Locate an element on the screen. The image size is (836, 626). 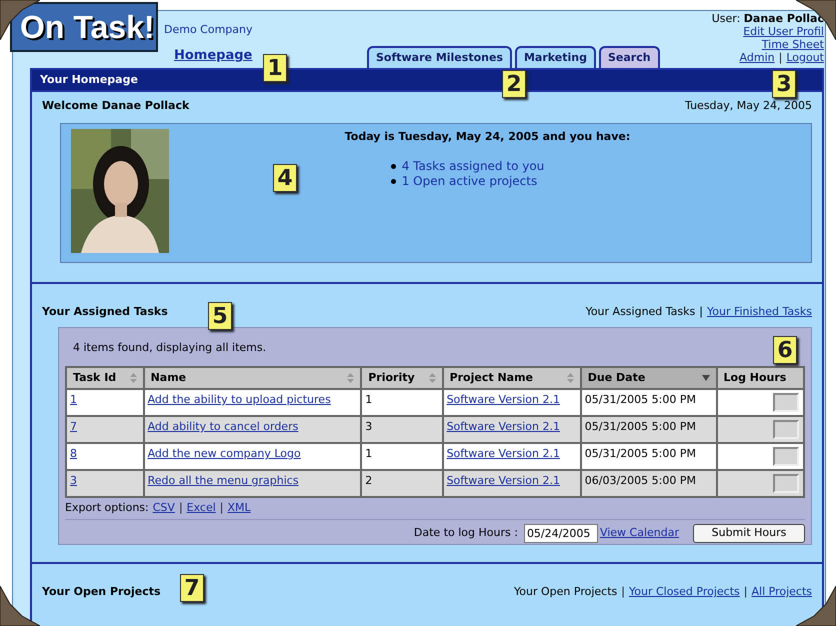
task-name-link: Add the new company Logo is located at coordinates (224, 453).